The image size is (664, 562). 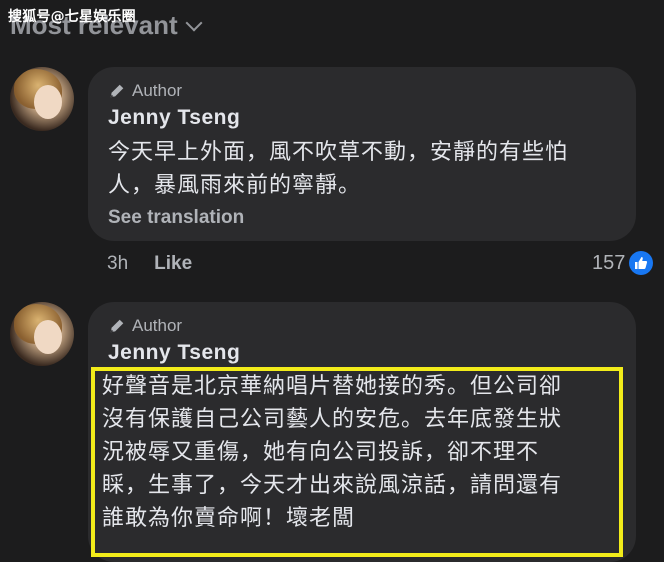 I want to click on see-translation-link: See translation, so click(x=176, y=218).